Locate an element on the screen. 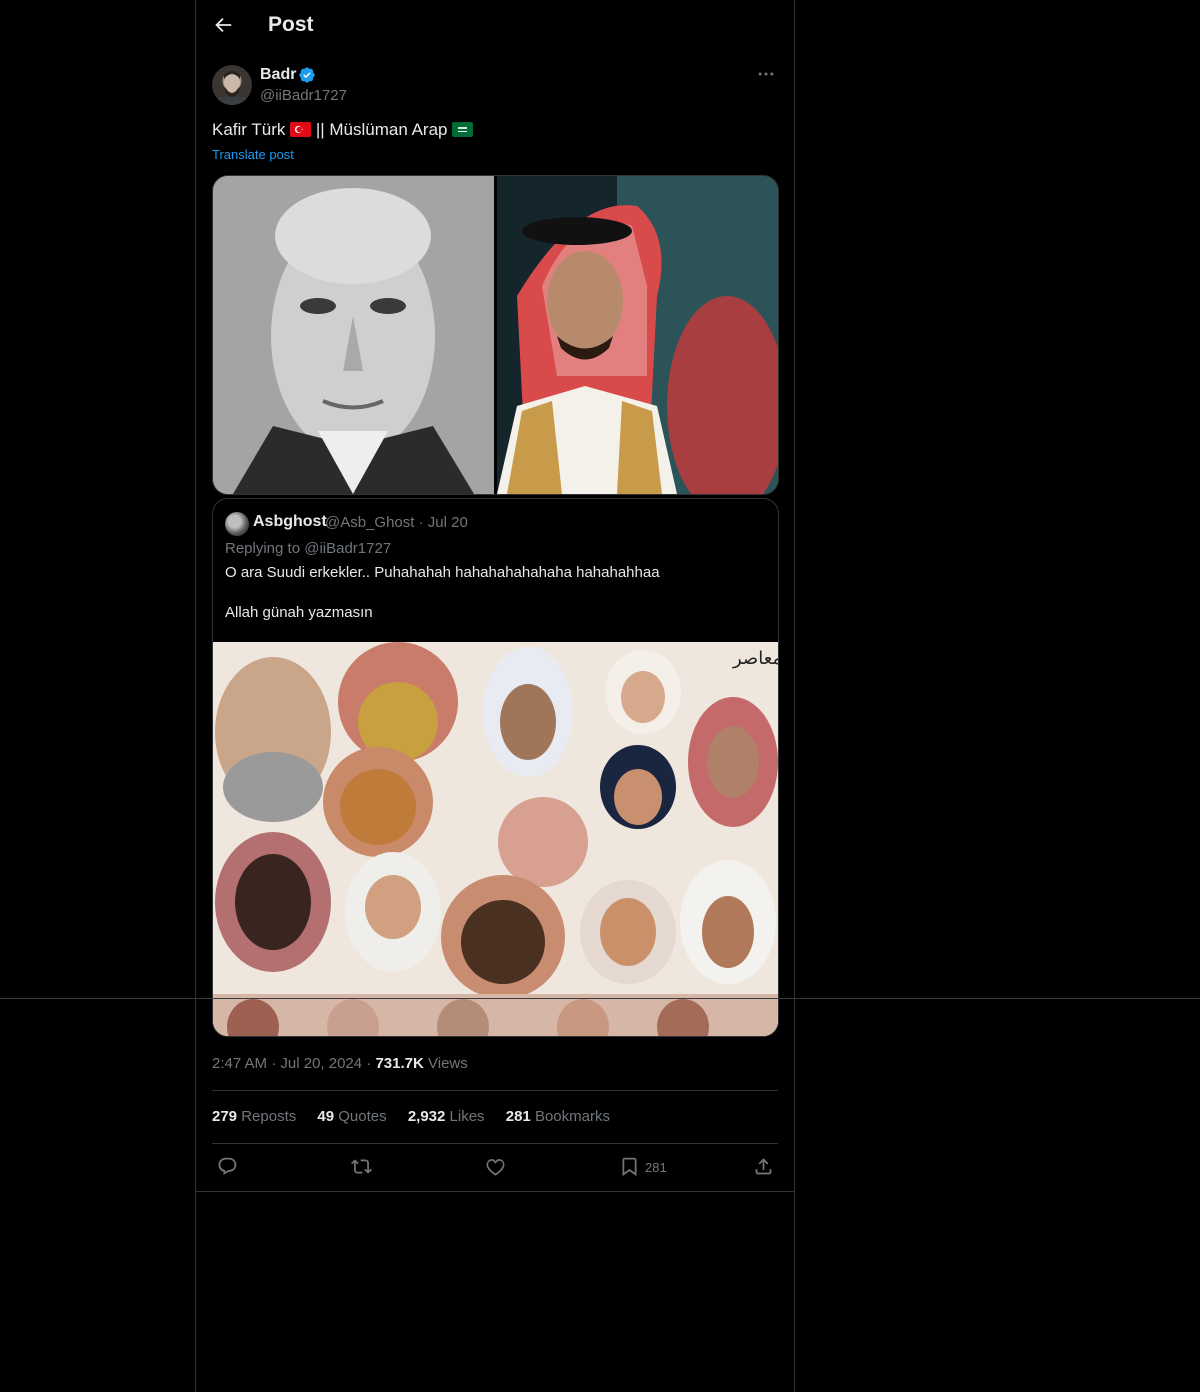  header: Post is located at coordinates (495, 27).